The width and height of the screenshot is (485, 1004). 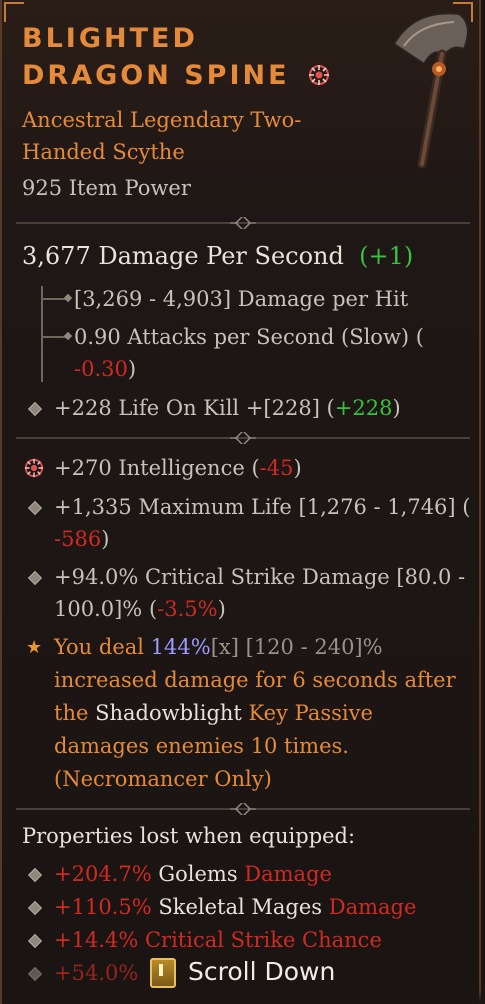 I want to click on frame-corner-ornament, so click(x=14, y=12).